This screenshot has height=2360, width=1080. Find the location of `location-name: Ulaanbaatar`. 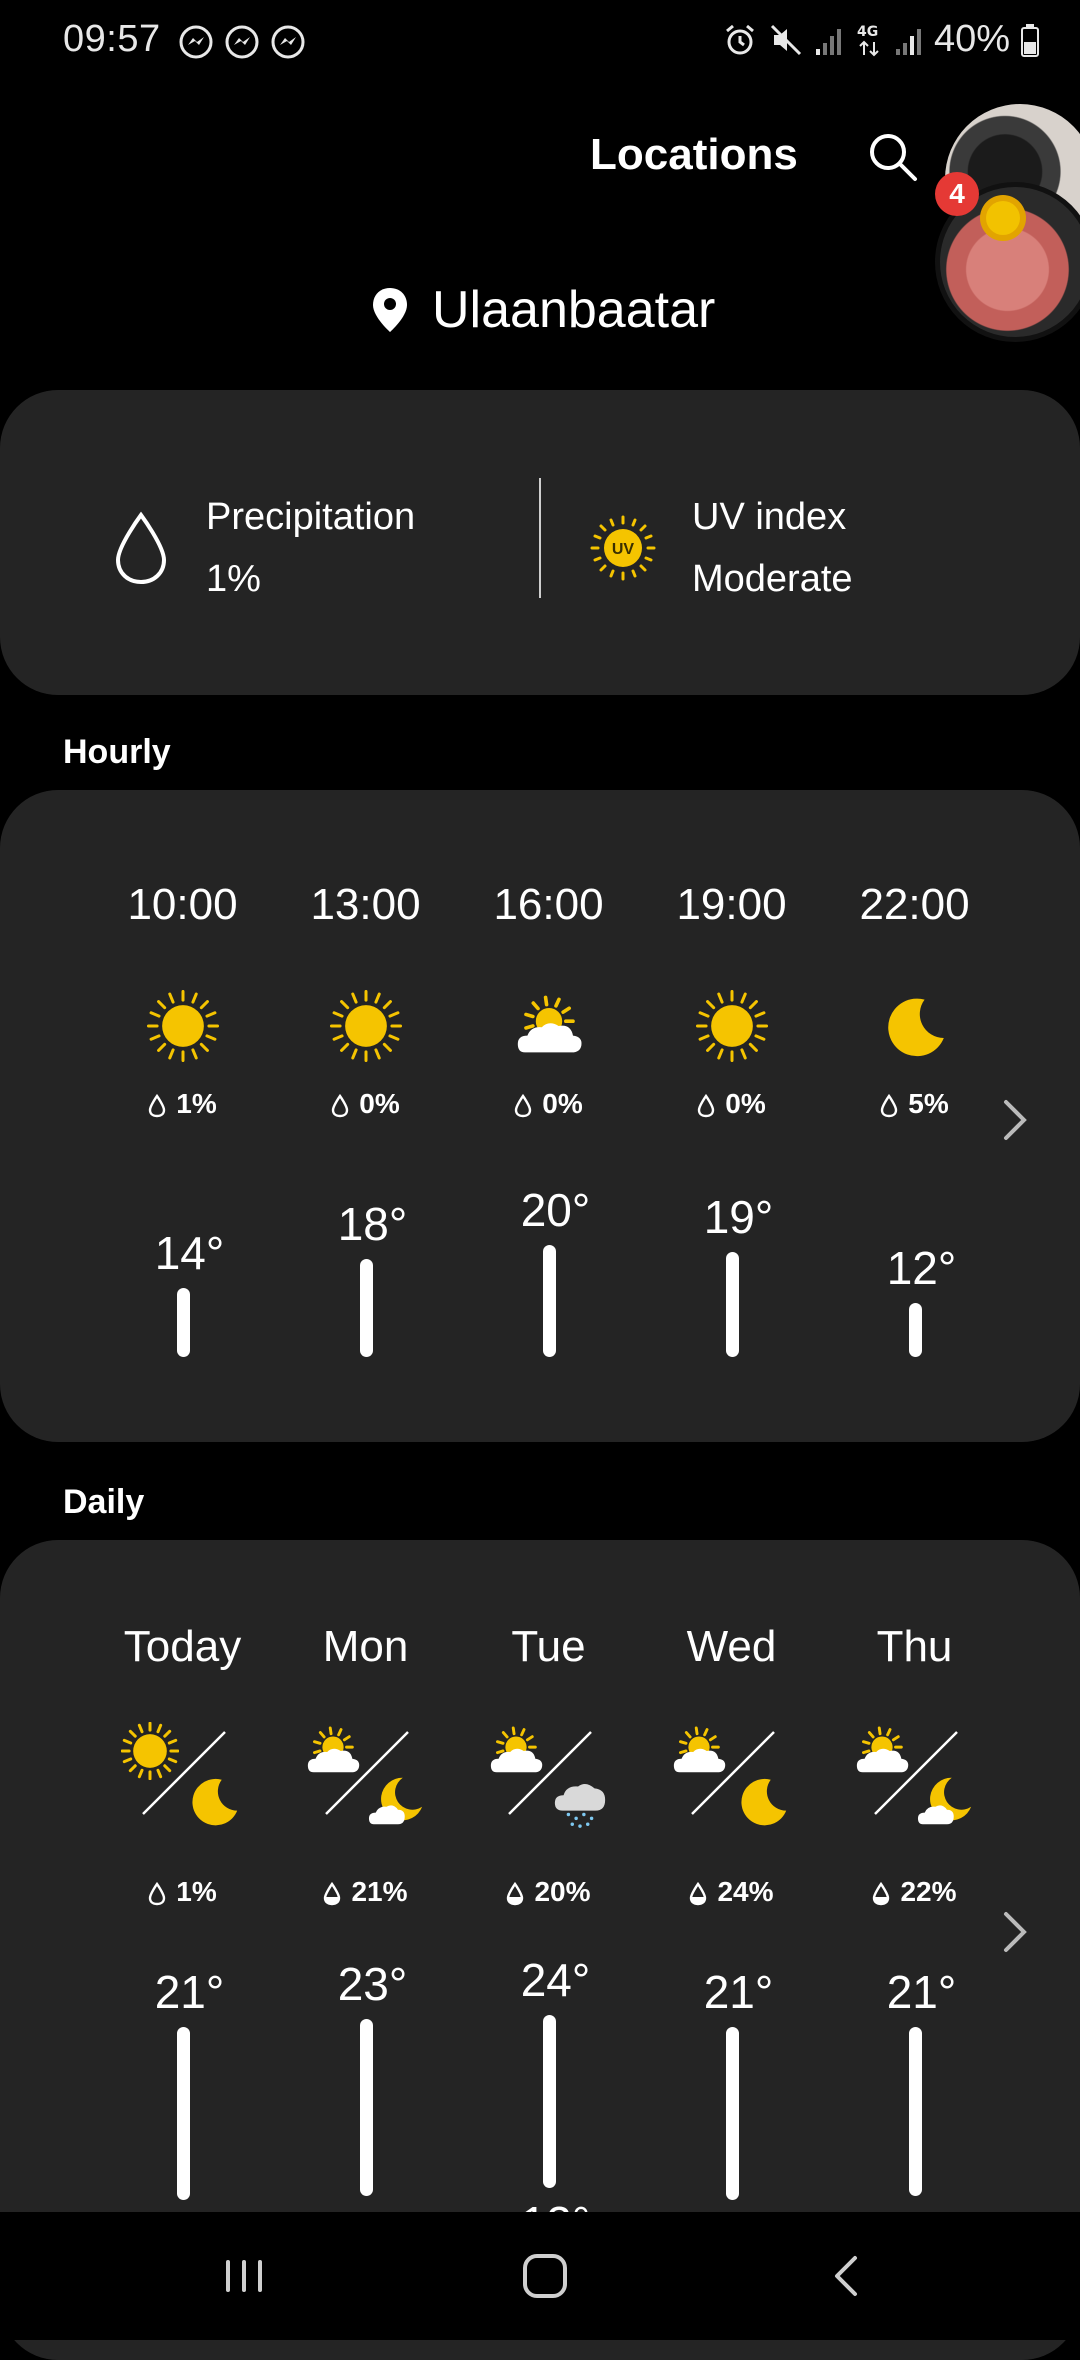

location-name: Ulaanbaatar is located at coordinates (574, 310).